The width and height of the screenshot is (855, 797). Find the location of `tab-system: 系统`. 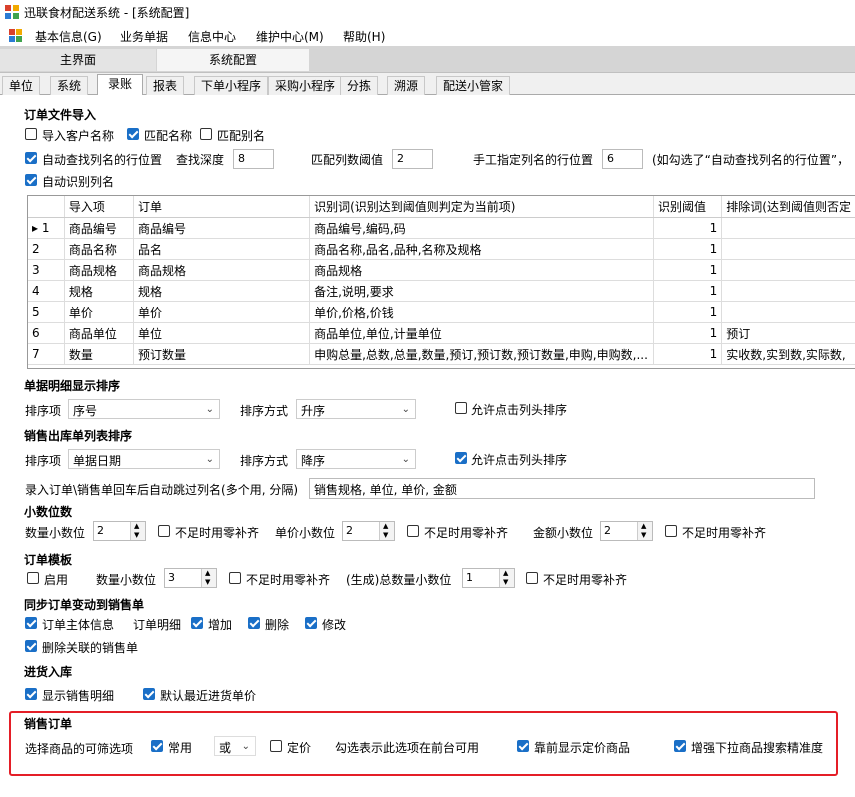

tab-system: 系统 is located at coordinates (69, 85).